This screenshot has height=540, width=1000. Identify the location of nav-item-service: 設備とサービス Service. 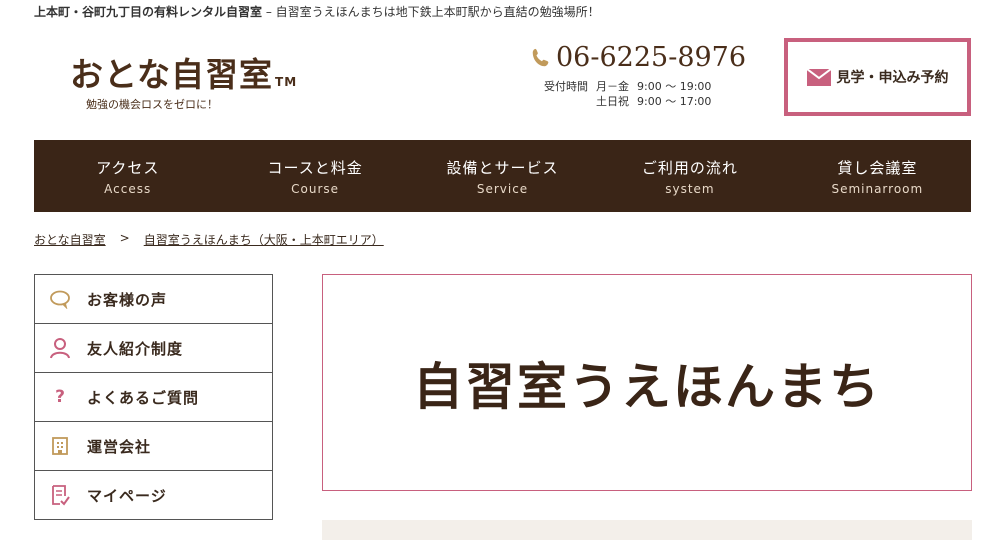
(502, 176).